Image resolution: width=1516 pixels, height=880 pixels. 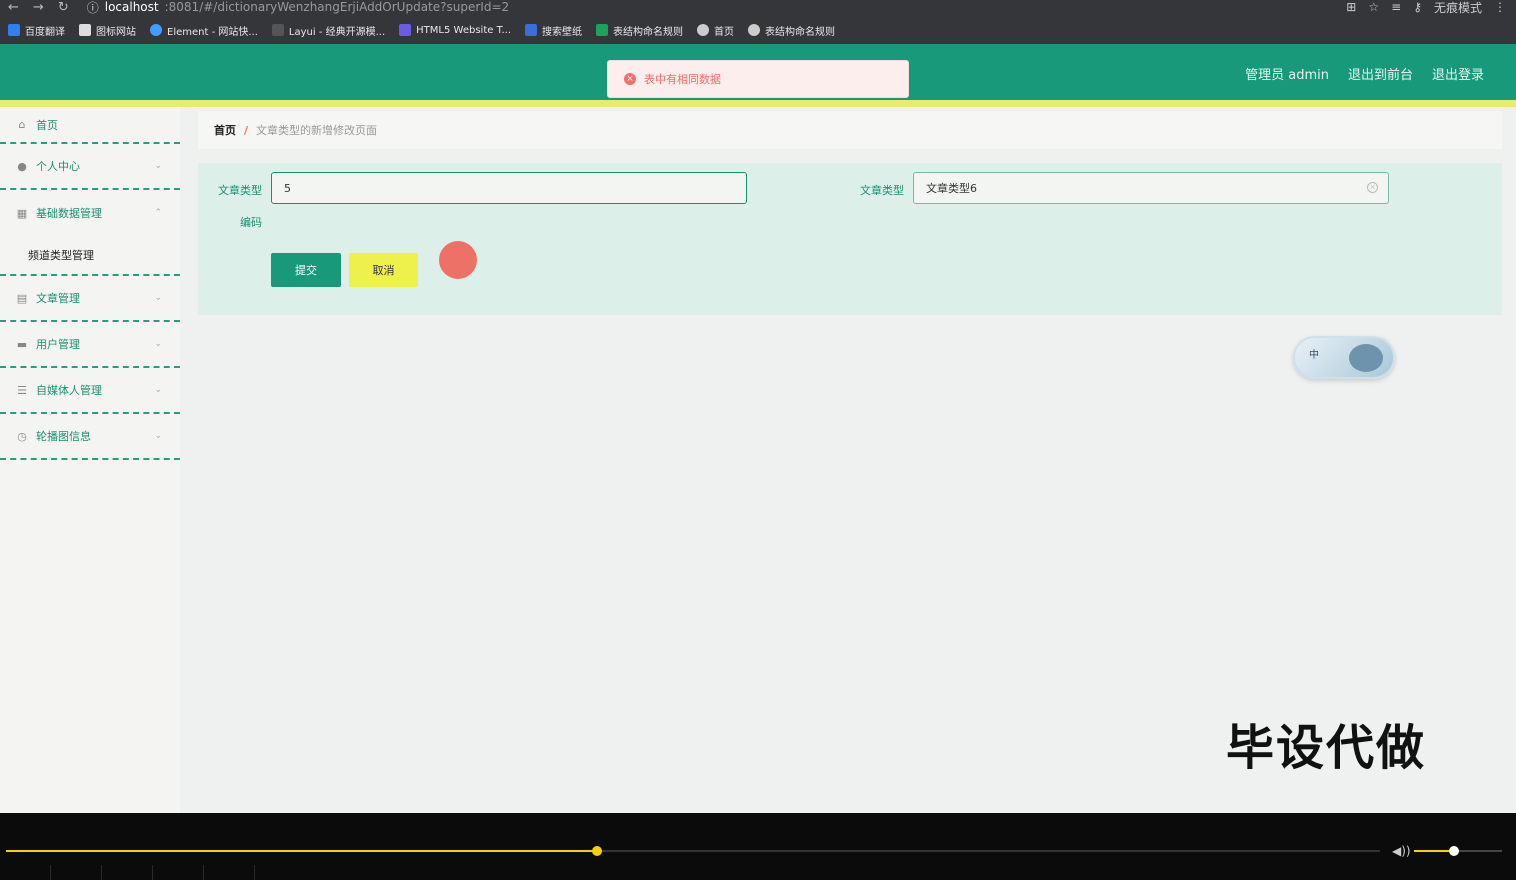 What do you see at coordinates (882, 190) in the screenshot?
I see `name-label: 文章类型` at bounding box center [882, 190].